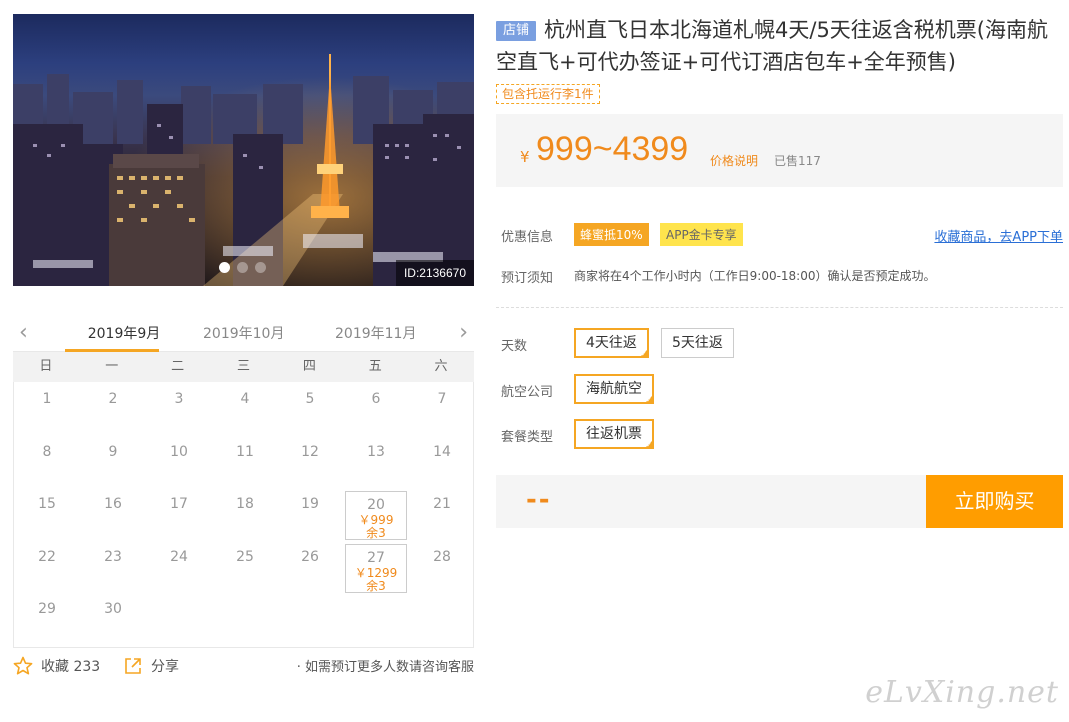 This screenshot has height=722, width=1069. I want to click on day-number: 5, so click(310, 399).